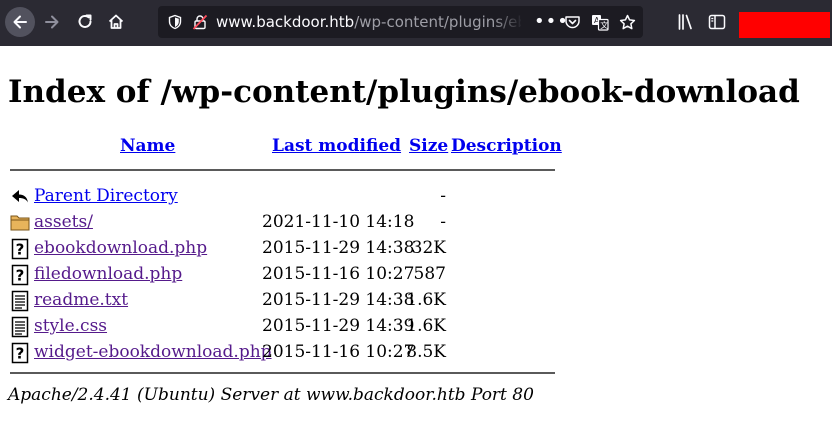 The width and height of the screenshot is (832, 436). I want to click on table-row: style.css 2015-11-29 14:39 1.6K, so click(280, 327).